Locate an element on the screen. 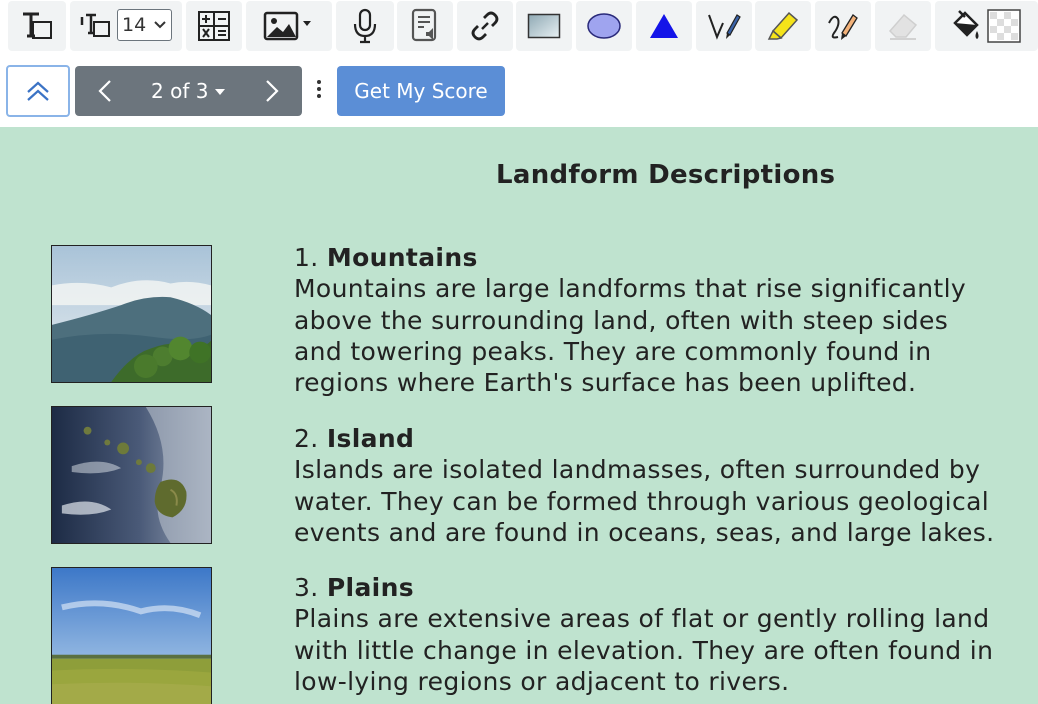 Image resolution: width=1038 pixels, height=704 pixels. navigation-bar: 2 of 3 Get My Score is located at coordinates (519, 91).